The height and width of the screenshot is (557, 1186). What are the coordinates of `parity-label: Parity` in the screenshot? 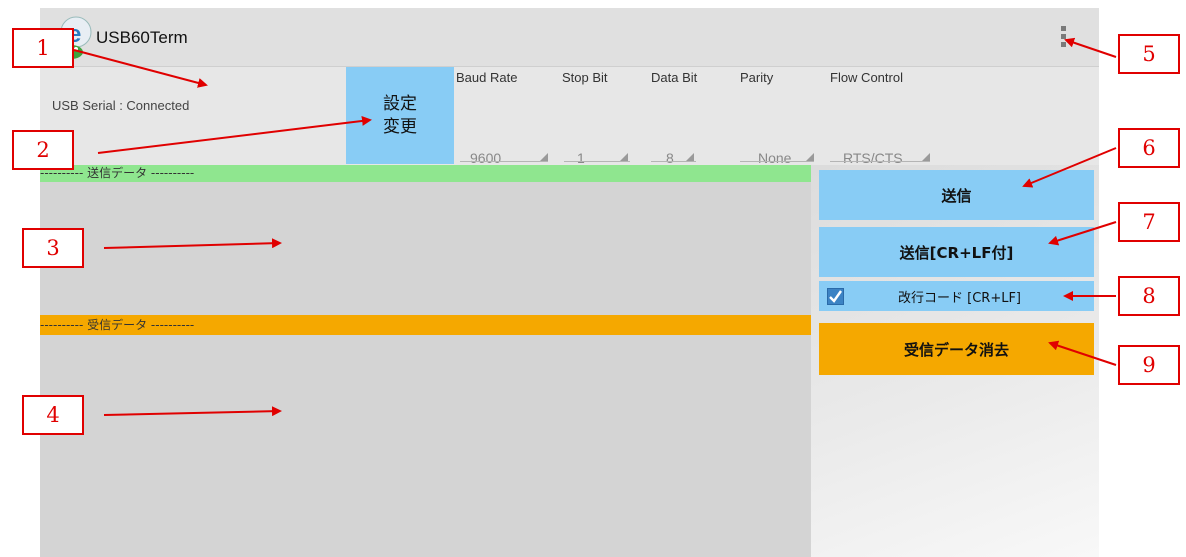 It's located at (757, 77).